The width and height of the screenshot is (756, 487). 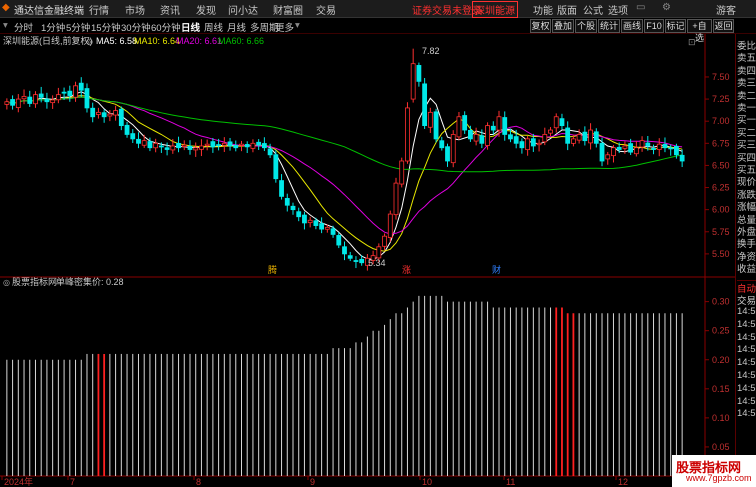 What do you see at coordinates (297, 25) in the screenshot?
I see `more-chevron-icon: ▾` at bounding box center [297, 25].